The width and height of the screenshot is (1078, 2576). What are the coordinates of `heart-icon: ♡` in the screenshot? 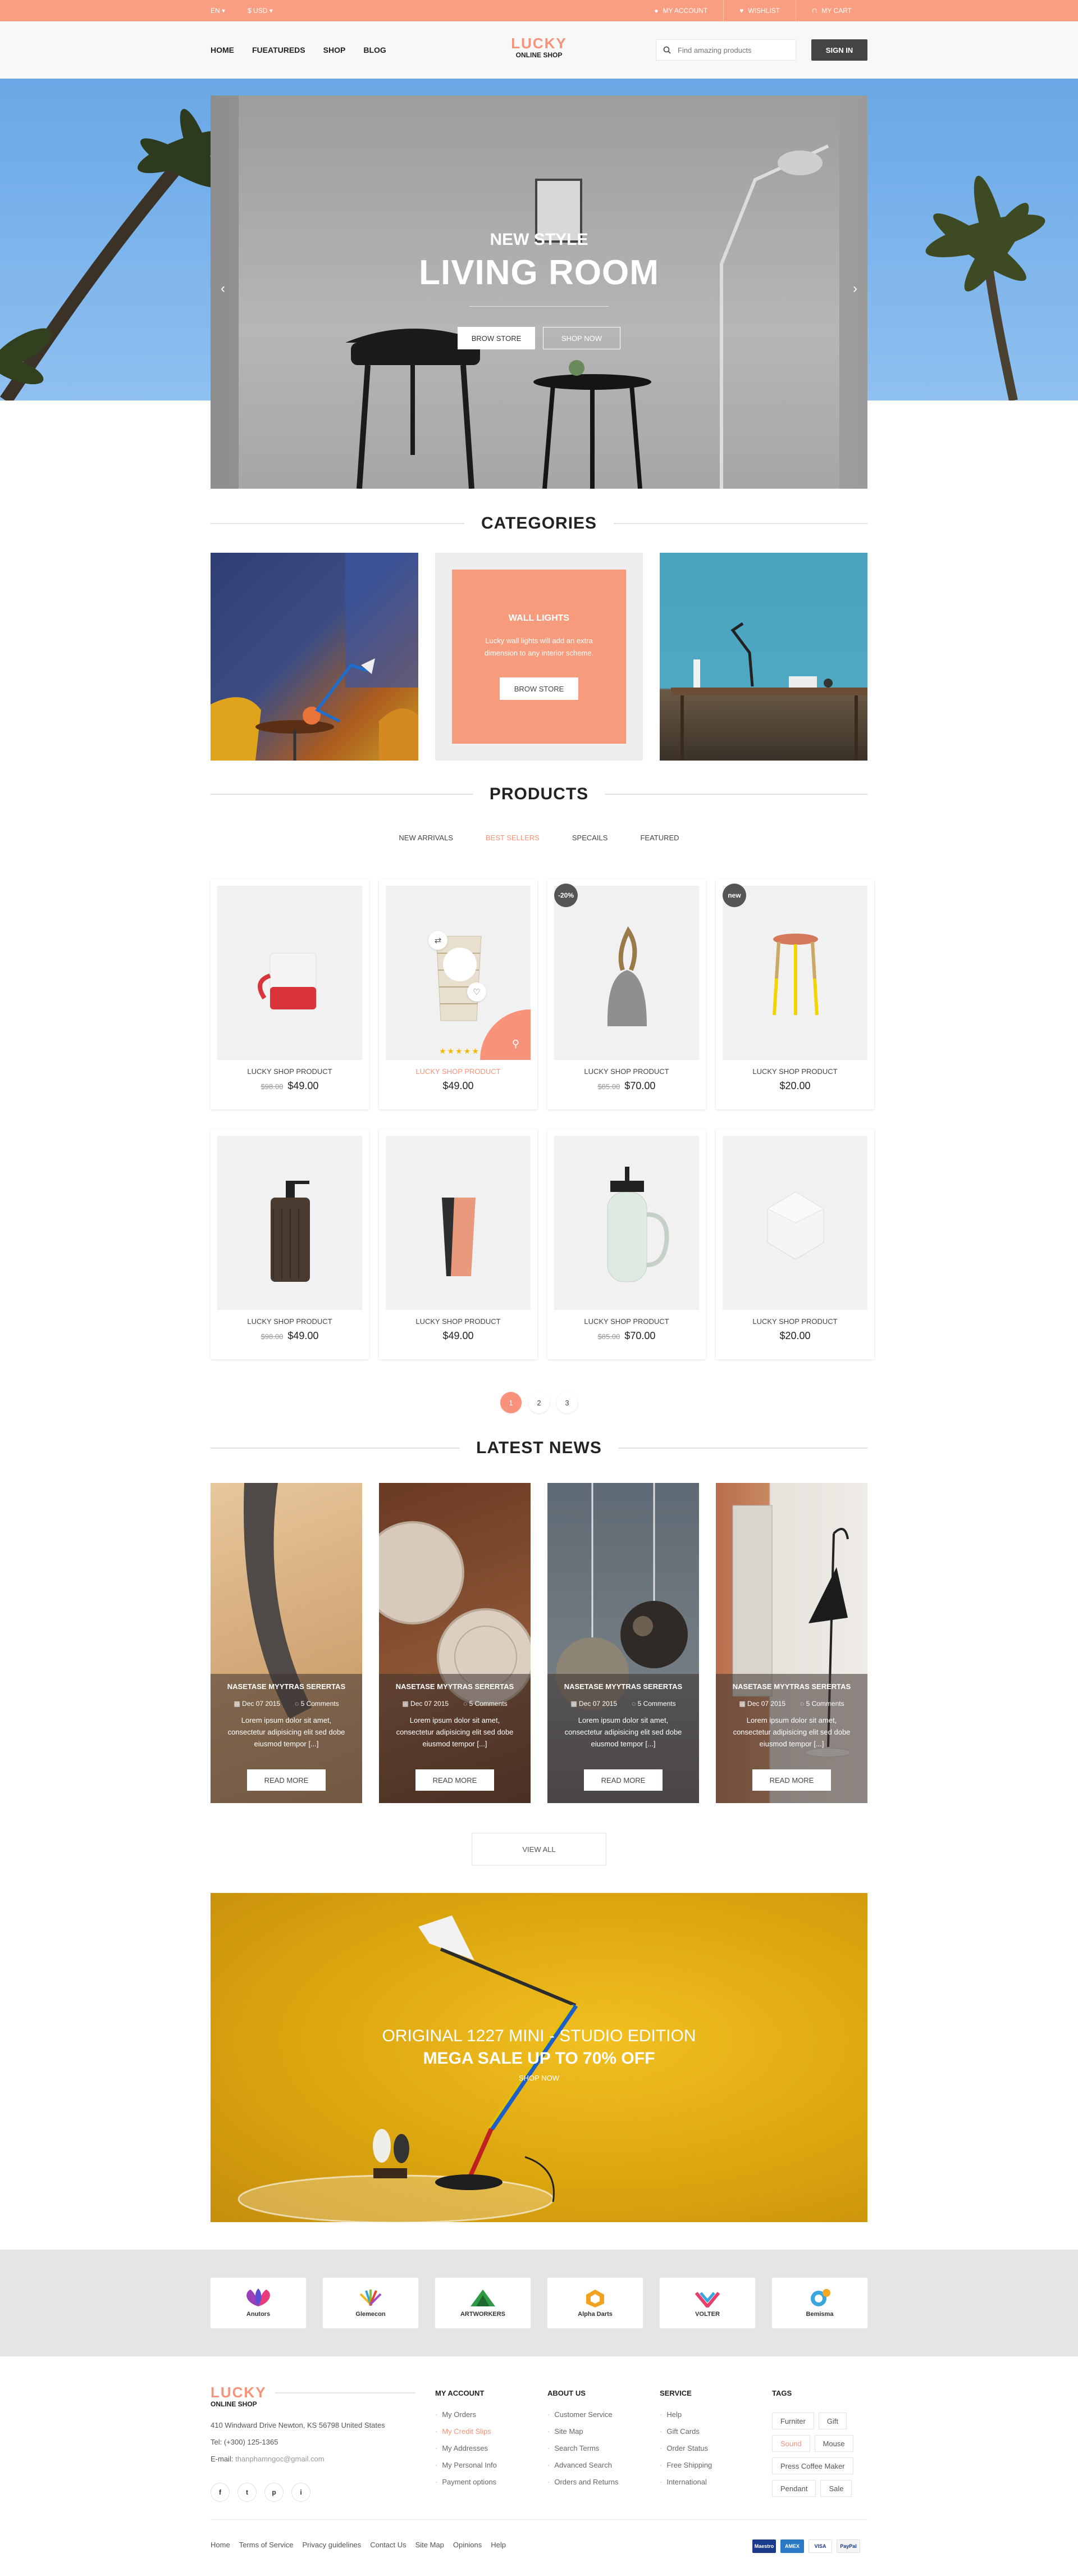 It's located at (476, 992).